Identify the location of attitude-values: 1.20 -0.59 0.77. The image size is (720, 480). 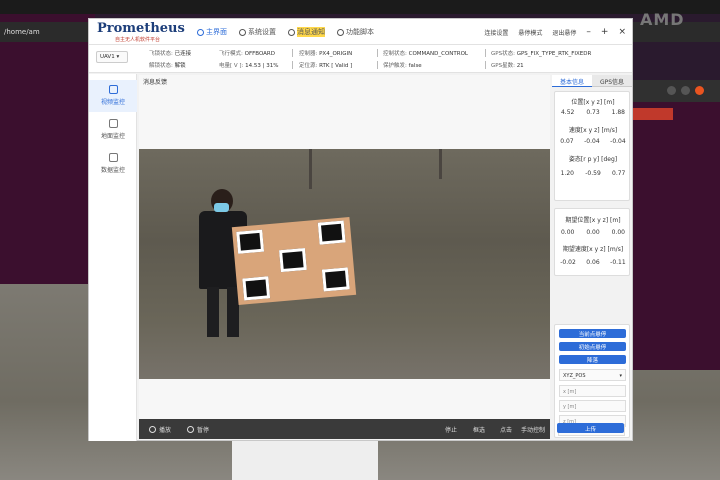
(593, 173).